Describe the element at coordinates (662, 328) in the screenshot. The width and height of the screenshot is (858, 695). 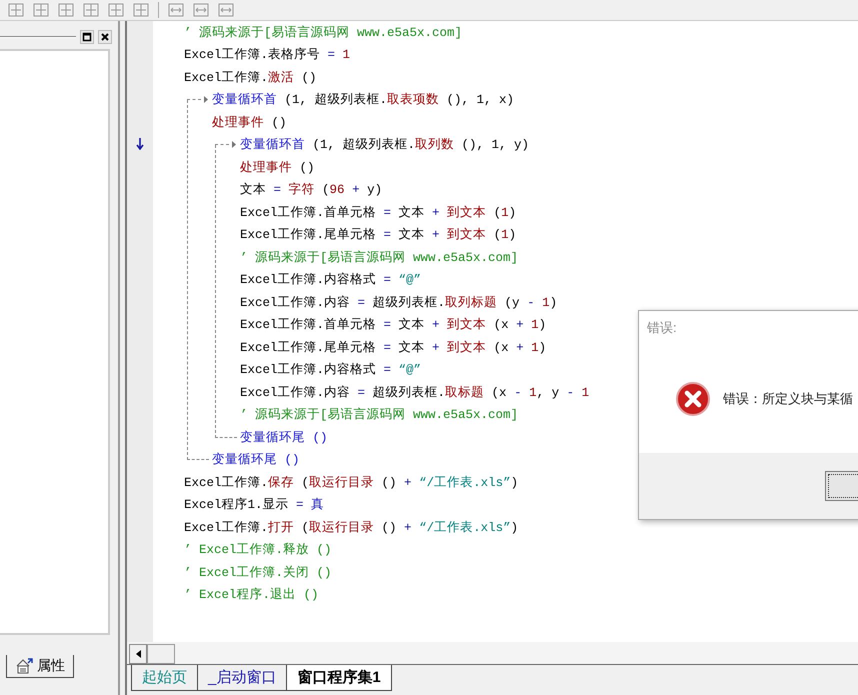
I see `dialog-title: 错误:` at that location.